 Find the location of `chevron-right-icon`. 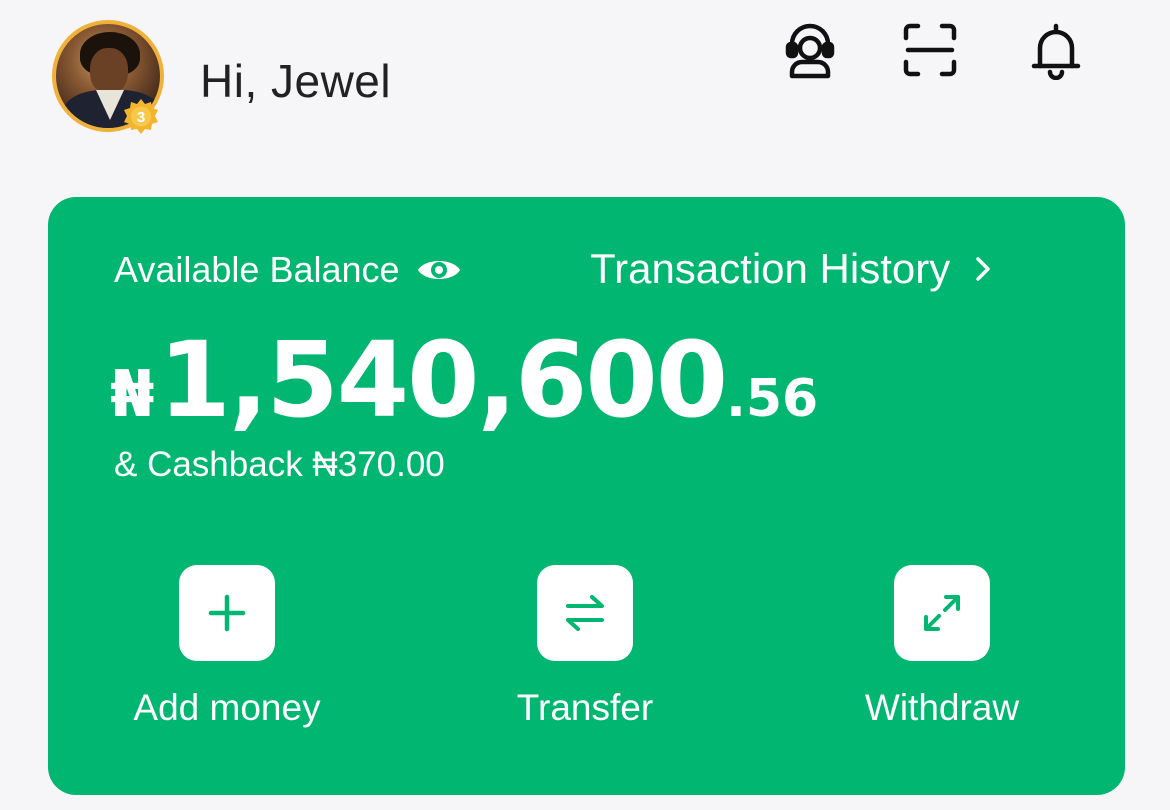

chevron-right-icon is located at coordinates (983, 269).